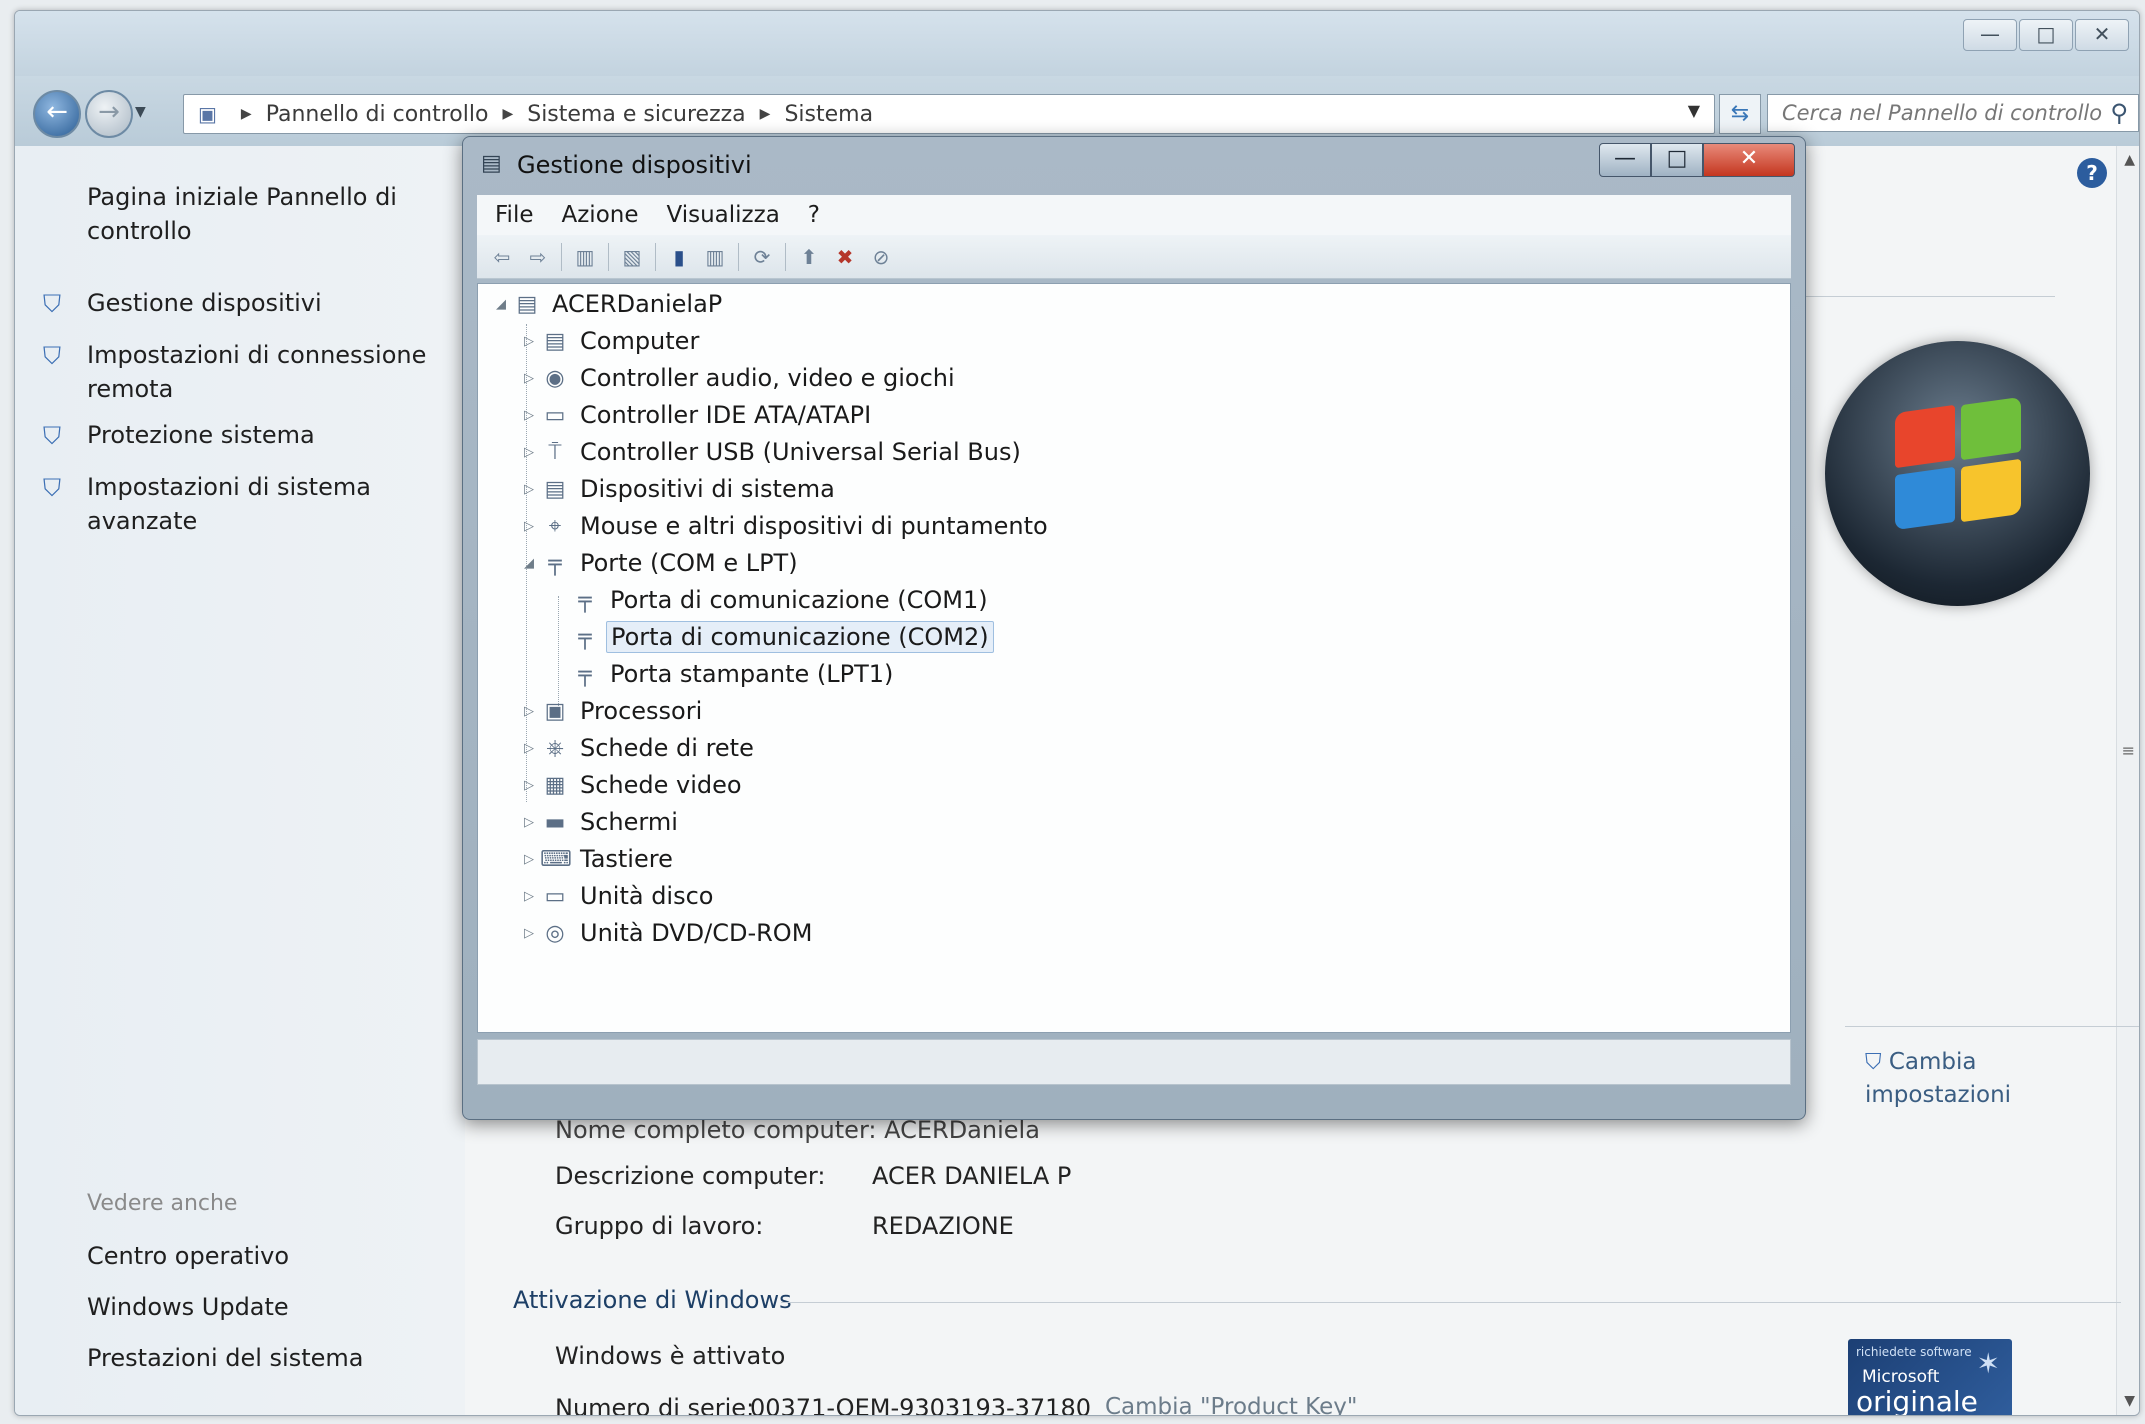  I want to click on uninstall-icon: ✖, so click(845, 257).